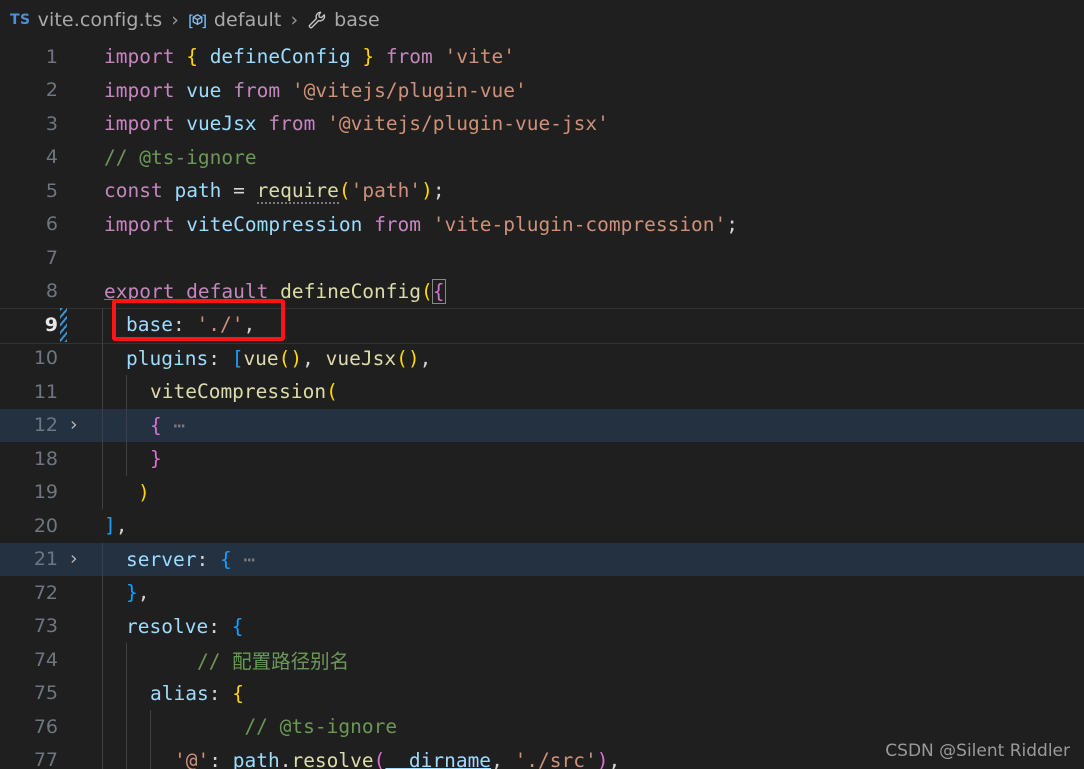 The height and width of the screenshot is (769, 1084). What do you see at coordinates (590, 459) in the screenshot?
I see `line-content: }` at bounding box center [590, 459].